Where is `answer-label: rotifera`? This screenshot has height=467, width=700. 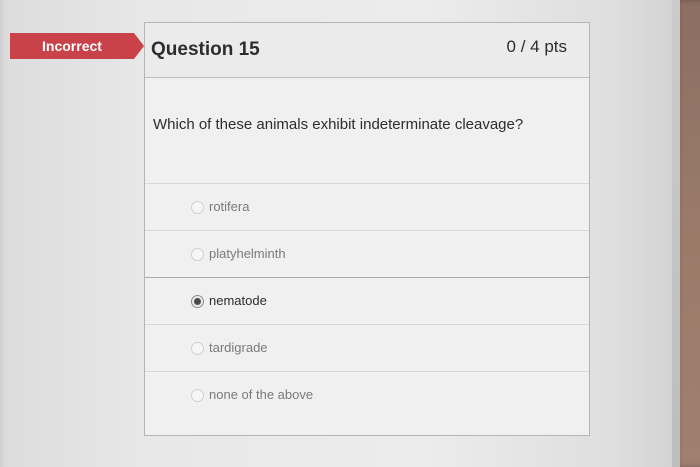
answer-label: rotifera is located at coordinates (229, 206).